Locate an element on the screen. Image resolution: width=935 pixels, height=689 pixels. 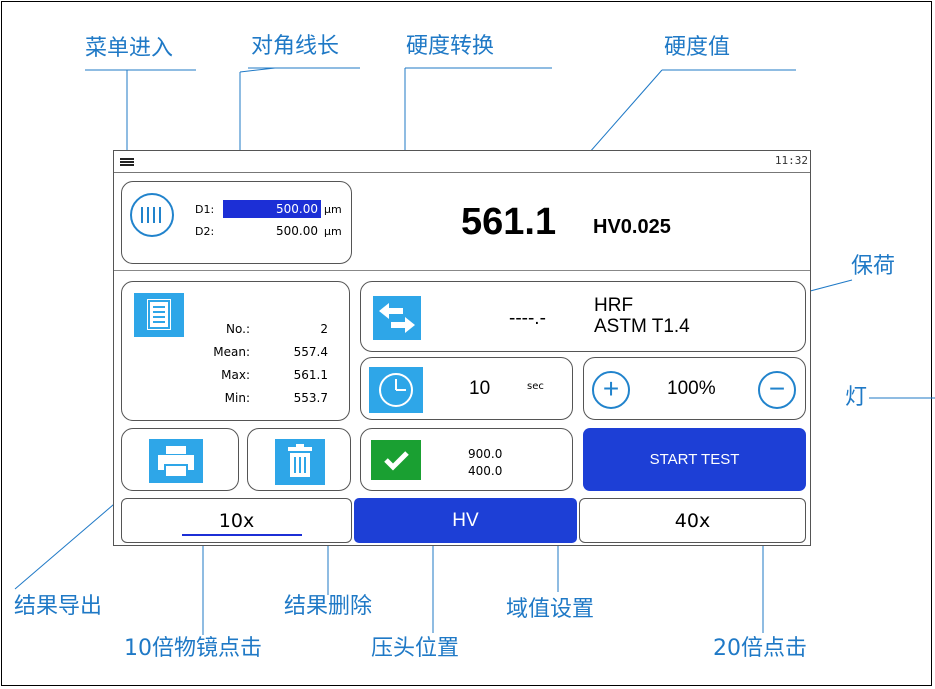
d2-label: D2: is located at coordinates (205, 231).